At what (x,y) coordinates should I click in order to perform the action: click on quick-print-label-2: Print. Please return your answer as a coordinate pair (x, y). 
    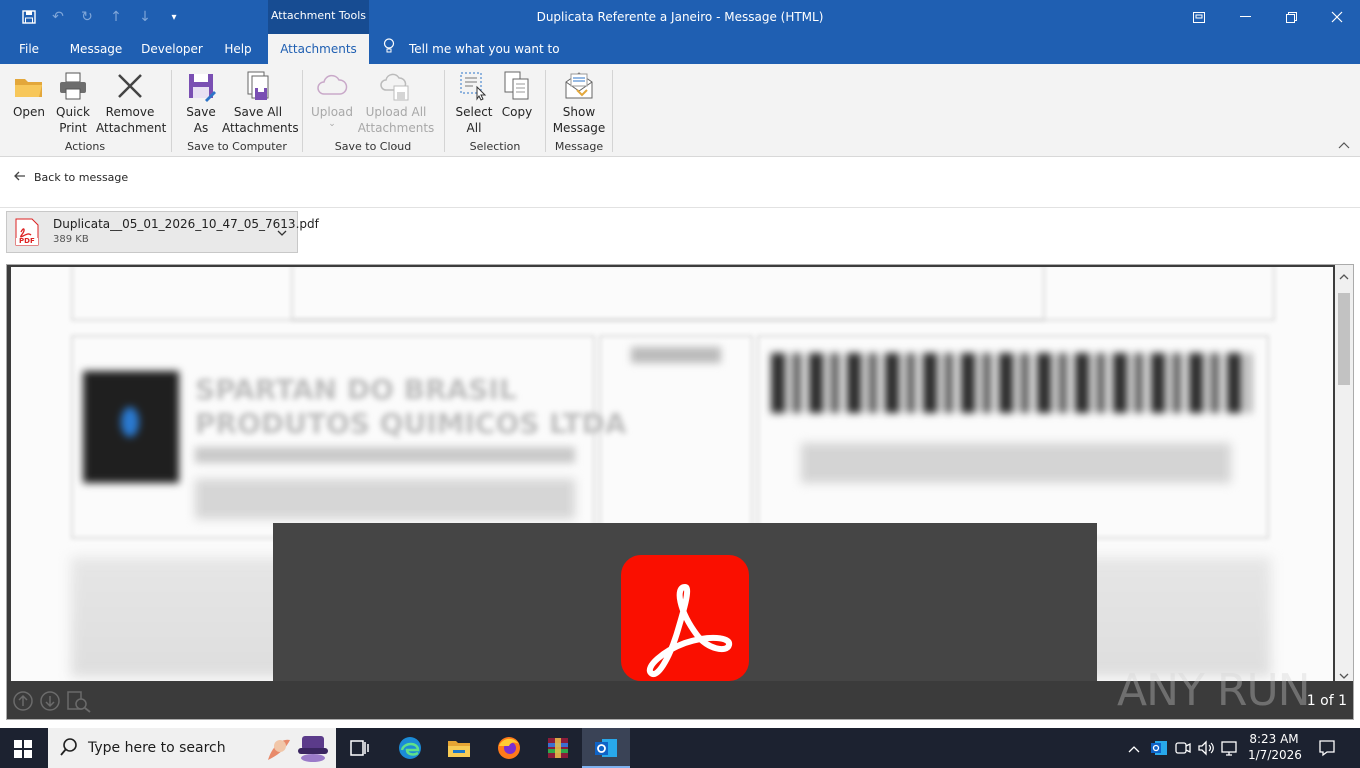
    Looking at the image, I should click on (73, 128).